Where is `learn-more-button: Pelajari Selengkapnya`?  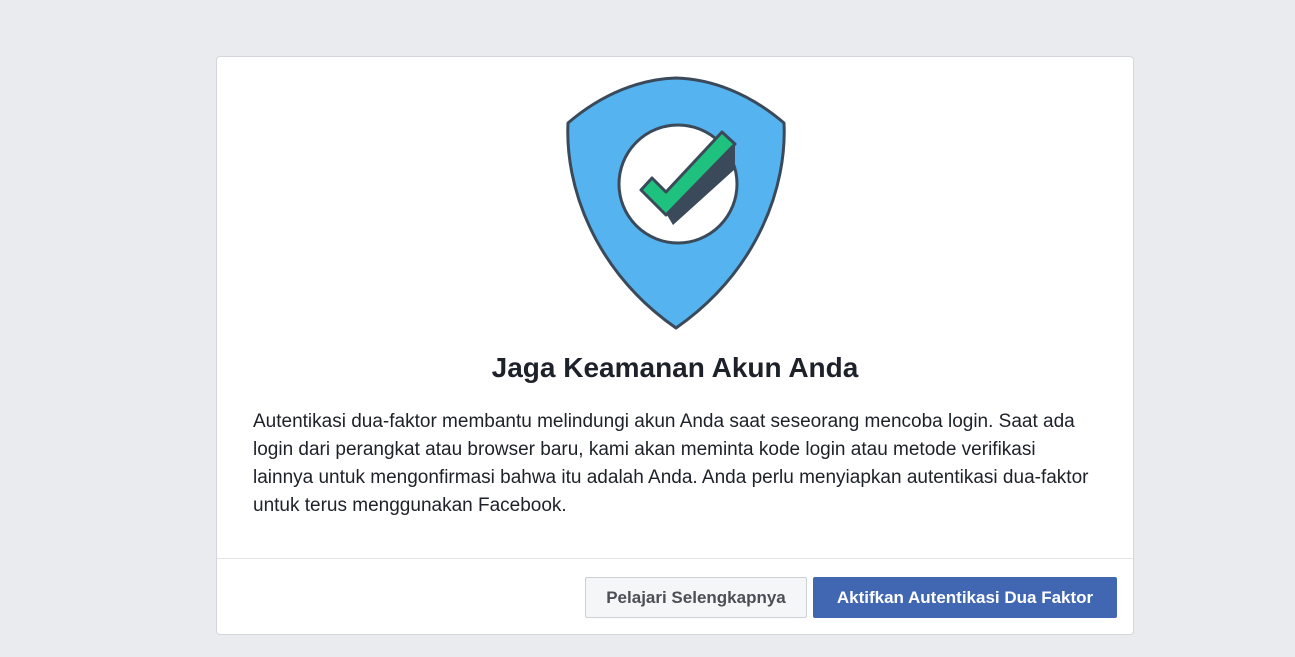 learn-more-button: Pelajari Selengkapnya is located at coordinates (696, 597).